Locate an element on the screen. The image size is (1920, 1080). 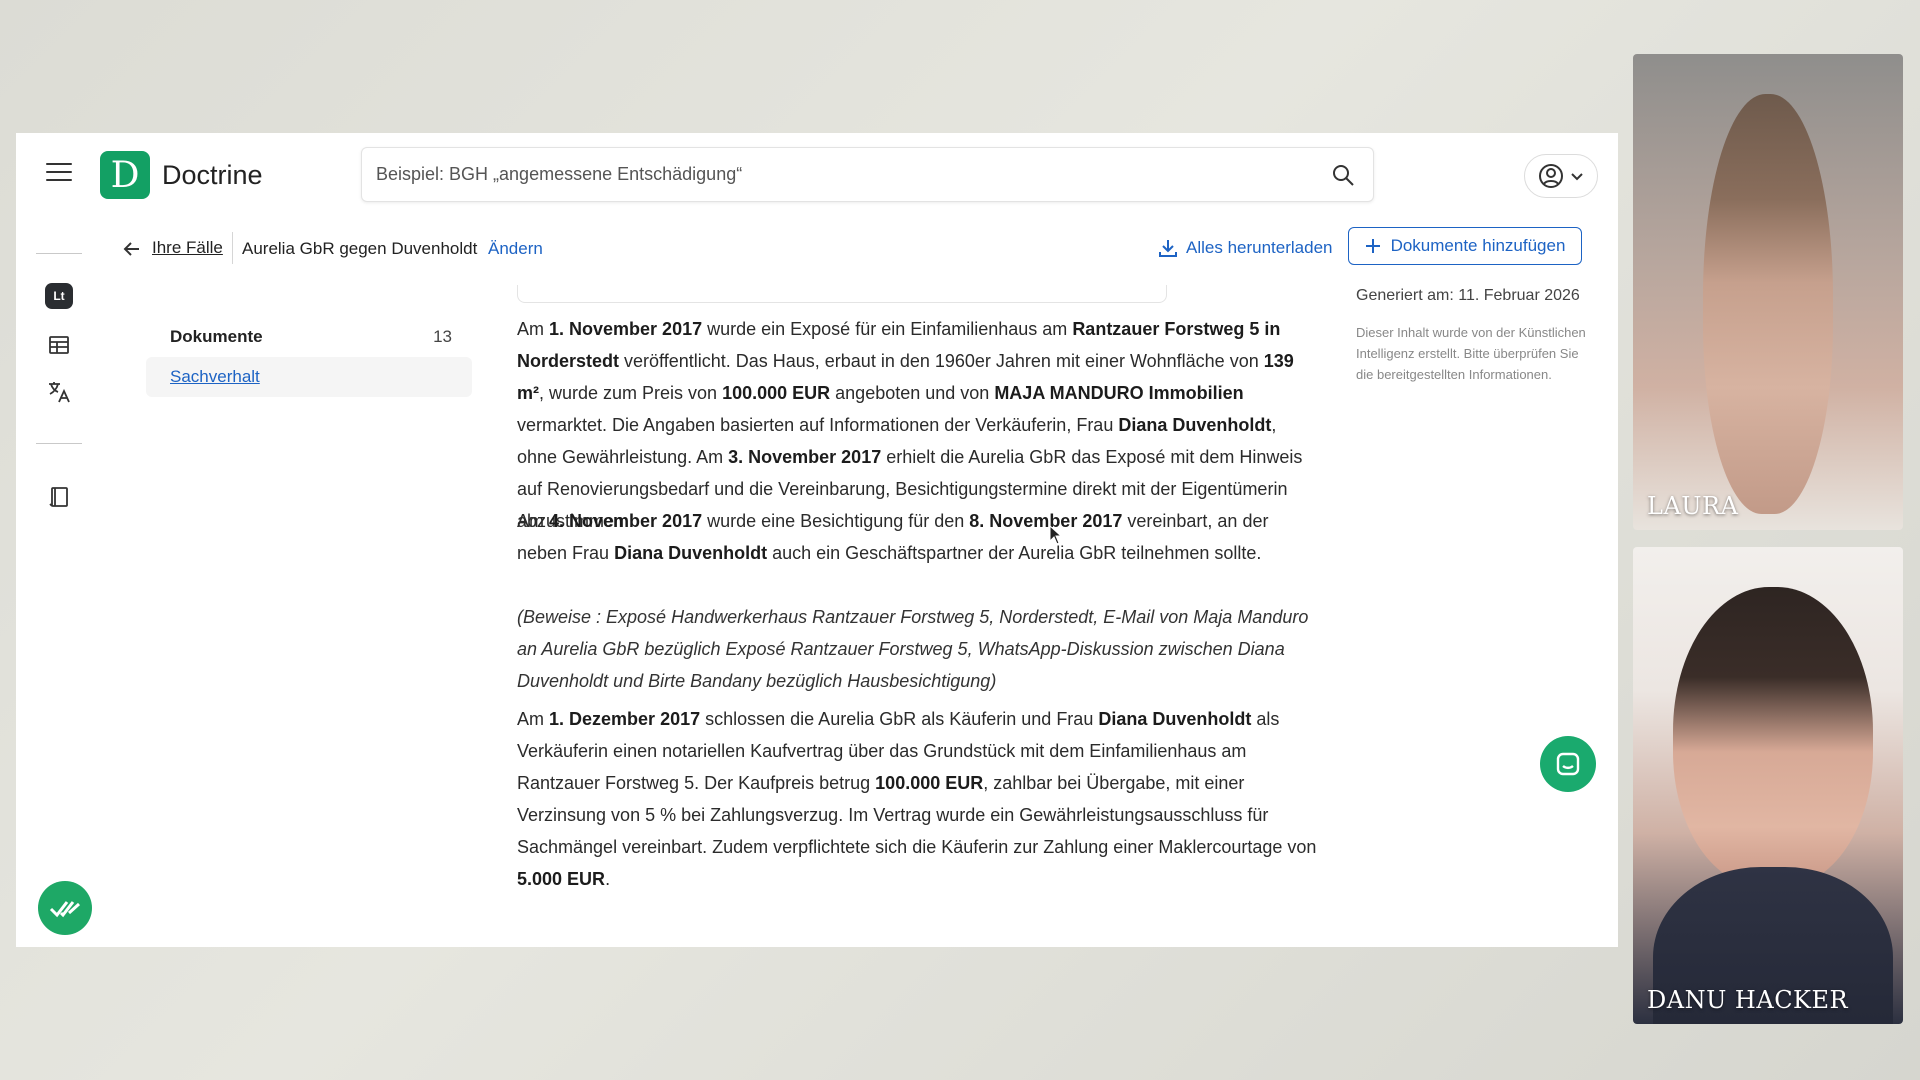
nav-item-sachverhalt: Sachverhalt is located at coordinates (309, 377).